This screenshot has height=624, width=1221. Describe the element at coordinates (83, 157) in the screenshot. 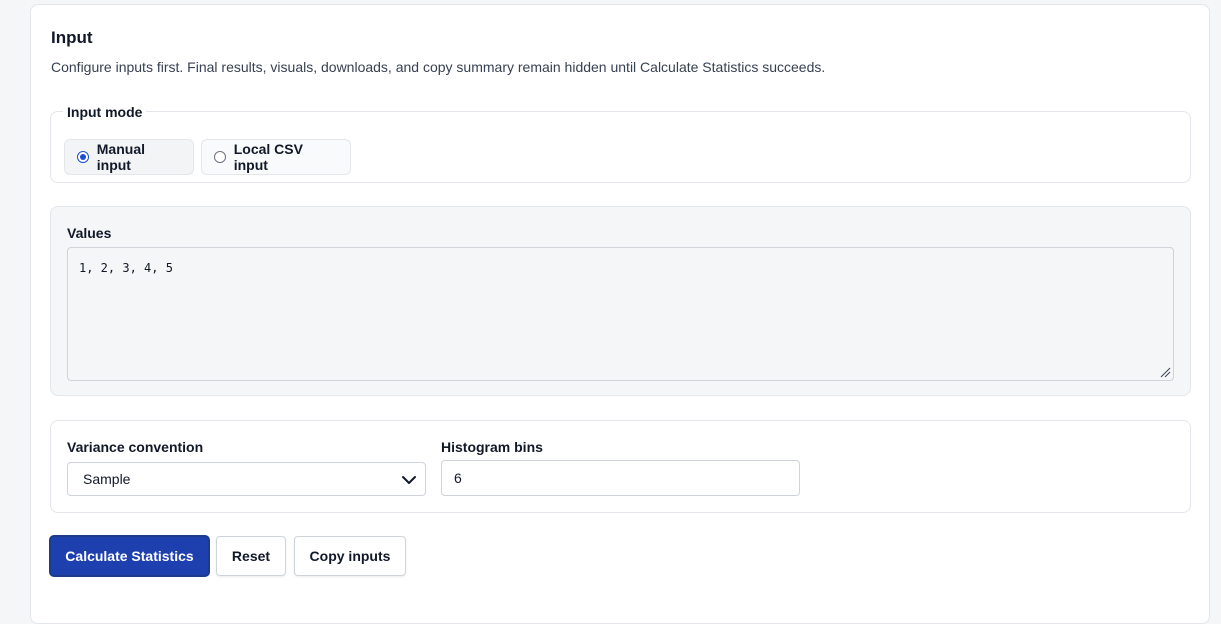

I see `radio-checked-icon` at that location.